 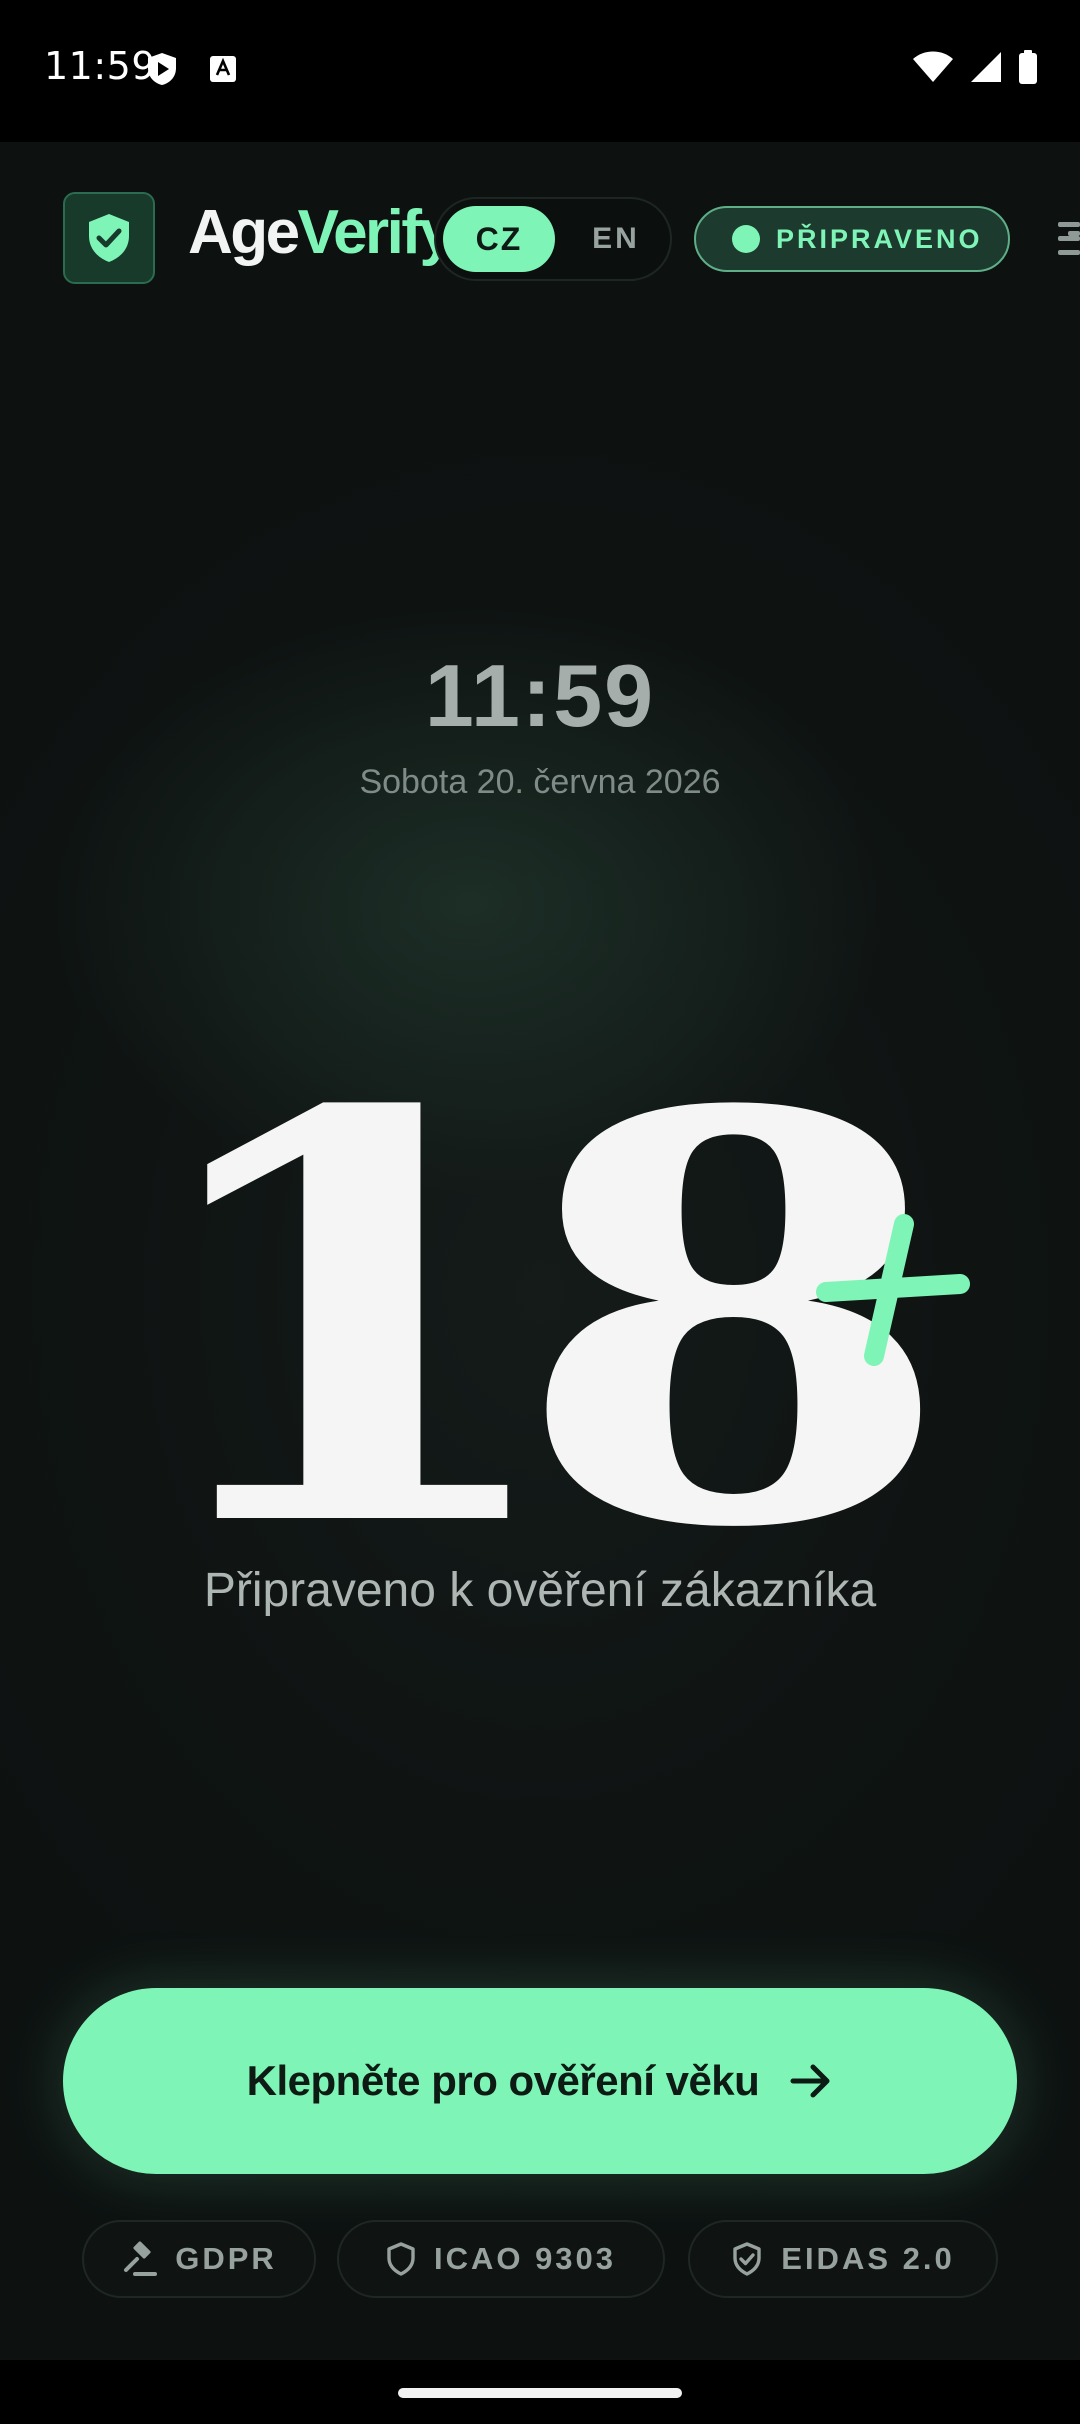 I want to click on status-bar: 11:59, so click(x=540, y=71).